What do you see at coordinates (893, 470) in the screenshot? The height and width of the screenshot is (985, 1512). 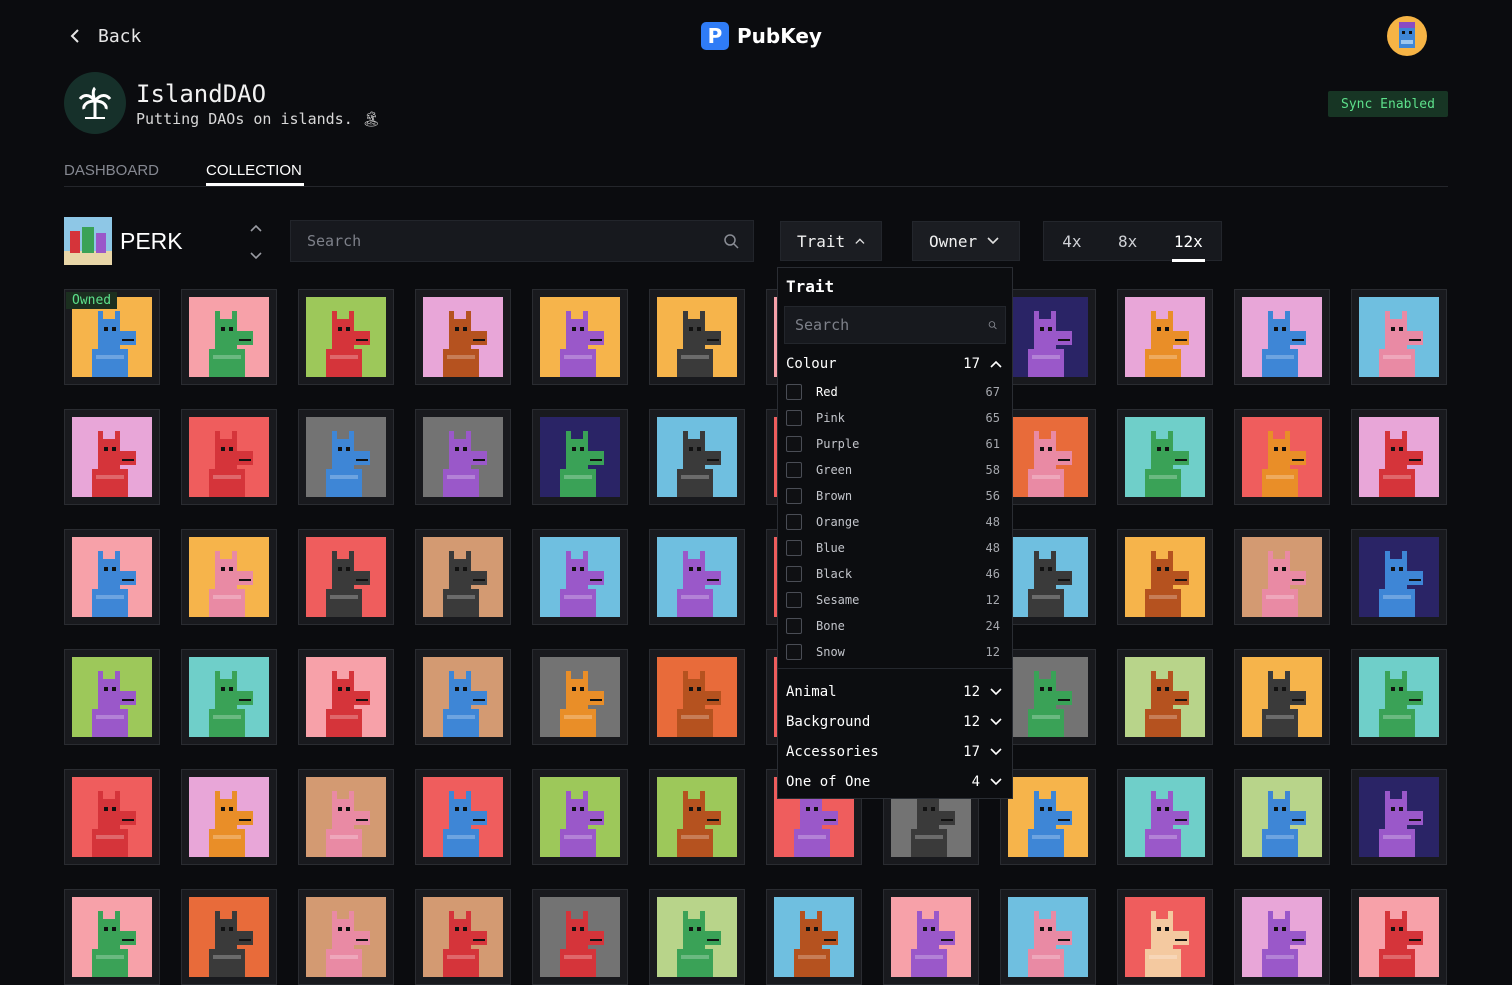 I see `trait-option: Green 58` at bounding box center [893, 470].